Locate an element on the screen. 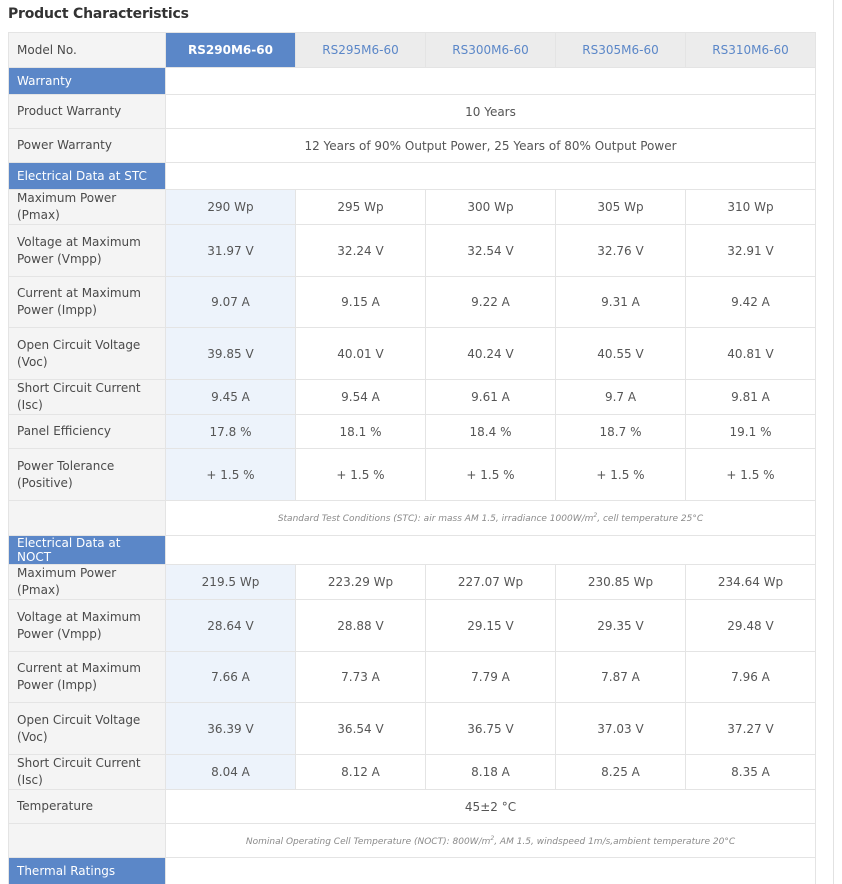 The image size is (842, 884). cell-value: 39.85 V is located at coordinates (230, 353).